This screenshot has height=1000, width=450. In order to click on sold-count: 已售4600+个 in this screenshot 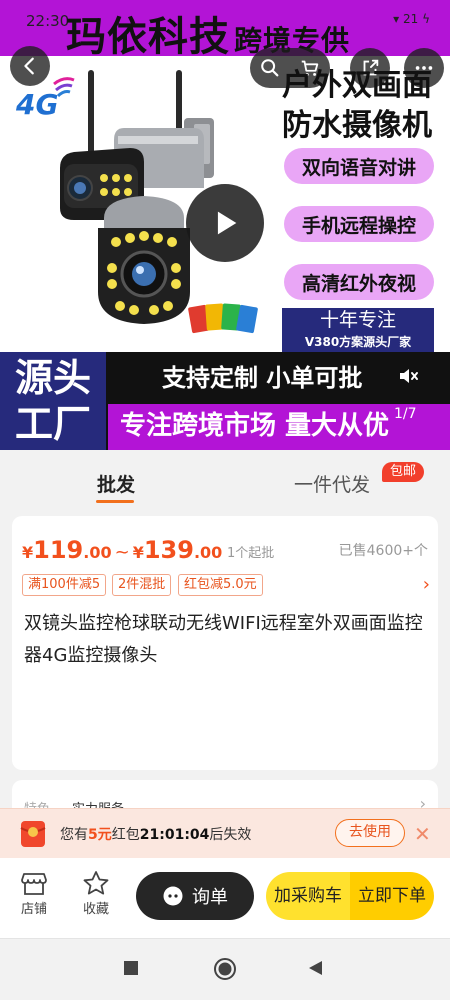, I will do `click(383, 551)`.